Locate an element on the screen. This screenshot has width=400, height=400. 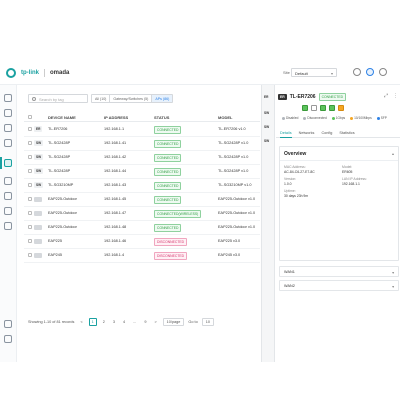
device-type-tag: ER is located at coordinates (282, 97).